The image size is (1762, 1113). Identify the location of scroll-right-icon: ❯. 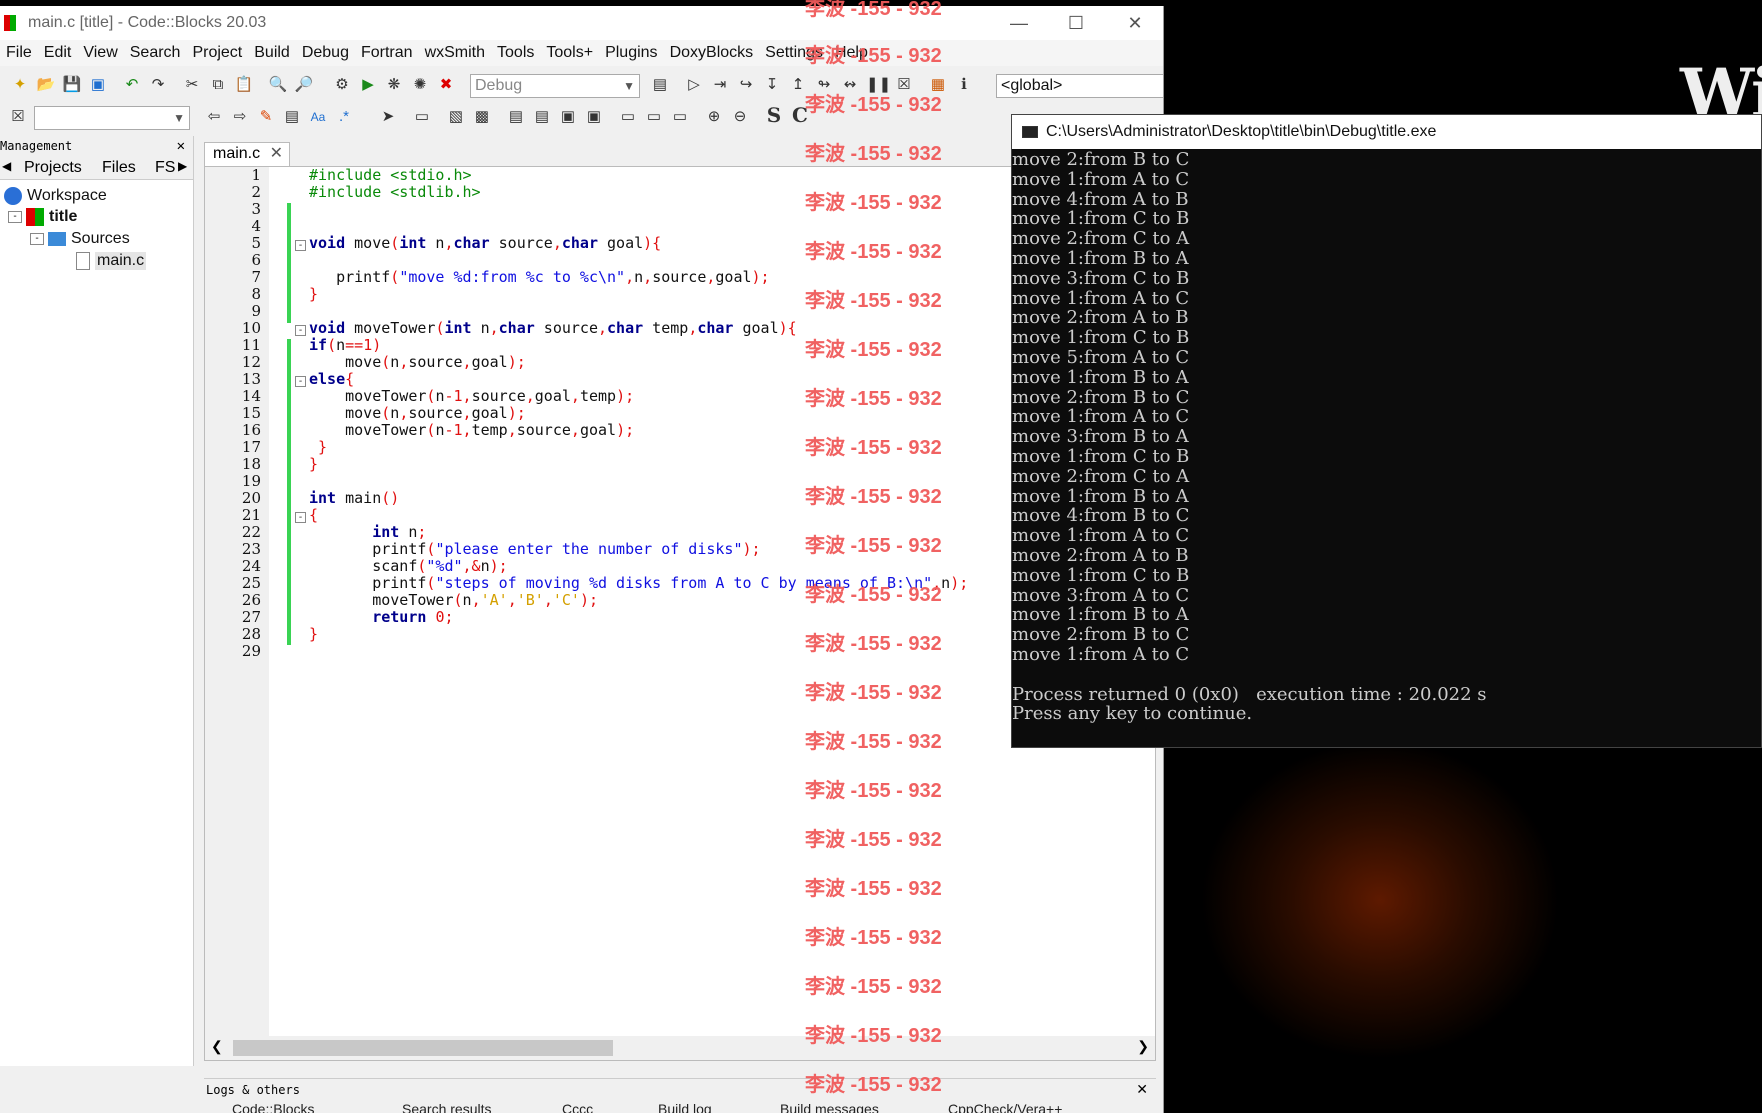
(1143, 1046).